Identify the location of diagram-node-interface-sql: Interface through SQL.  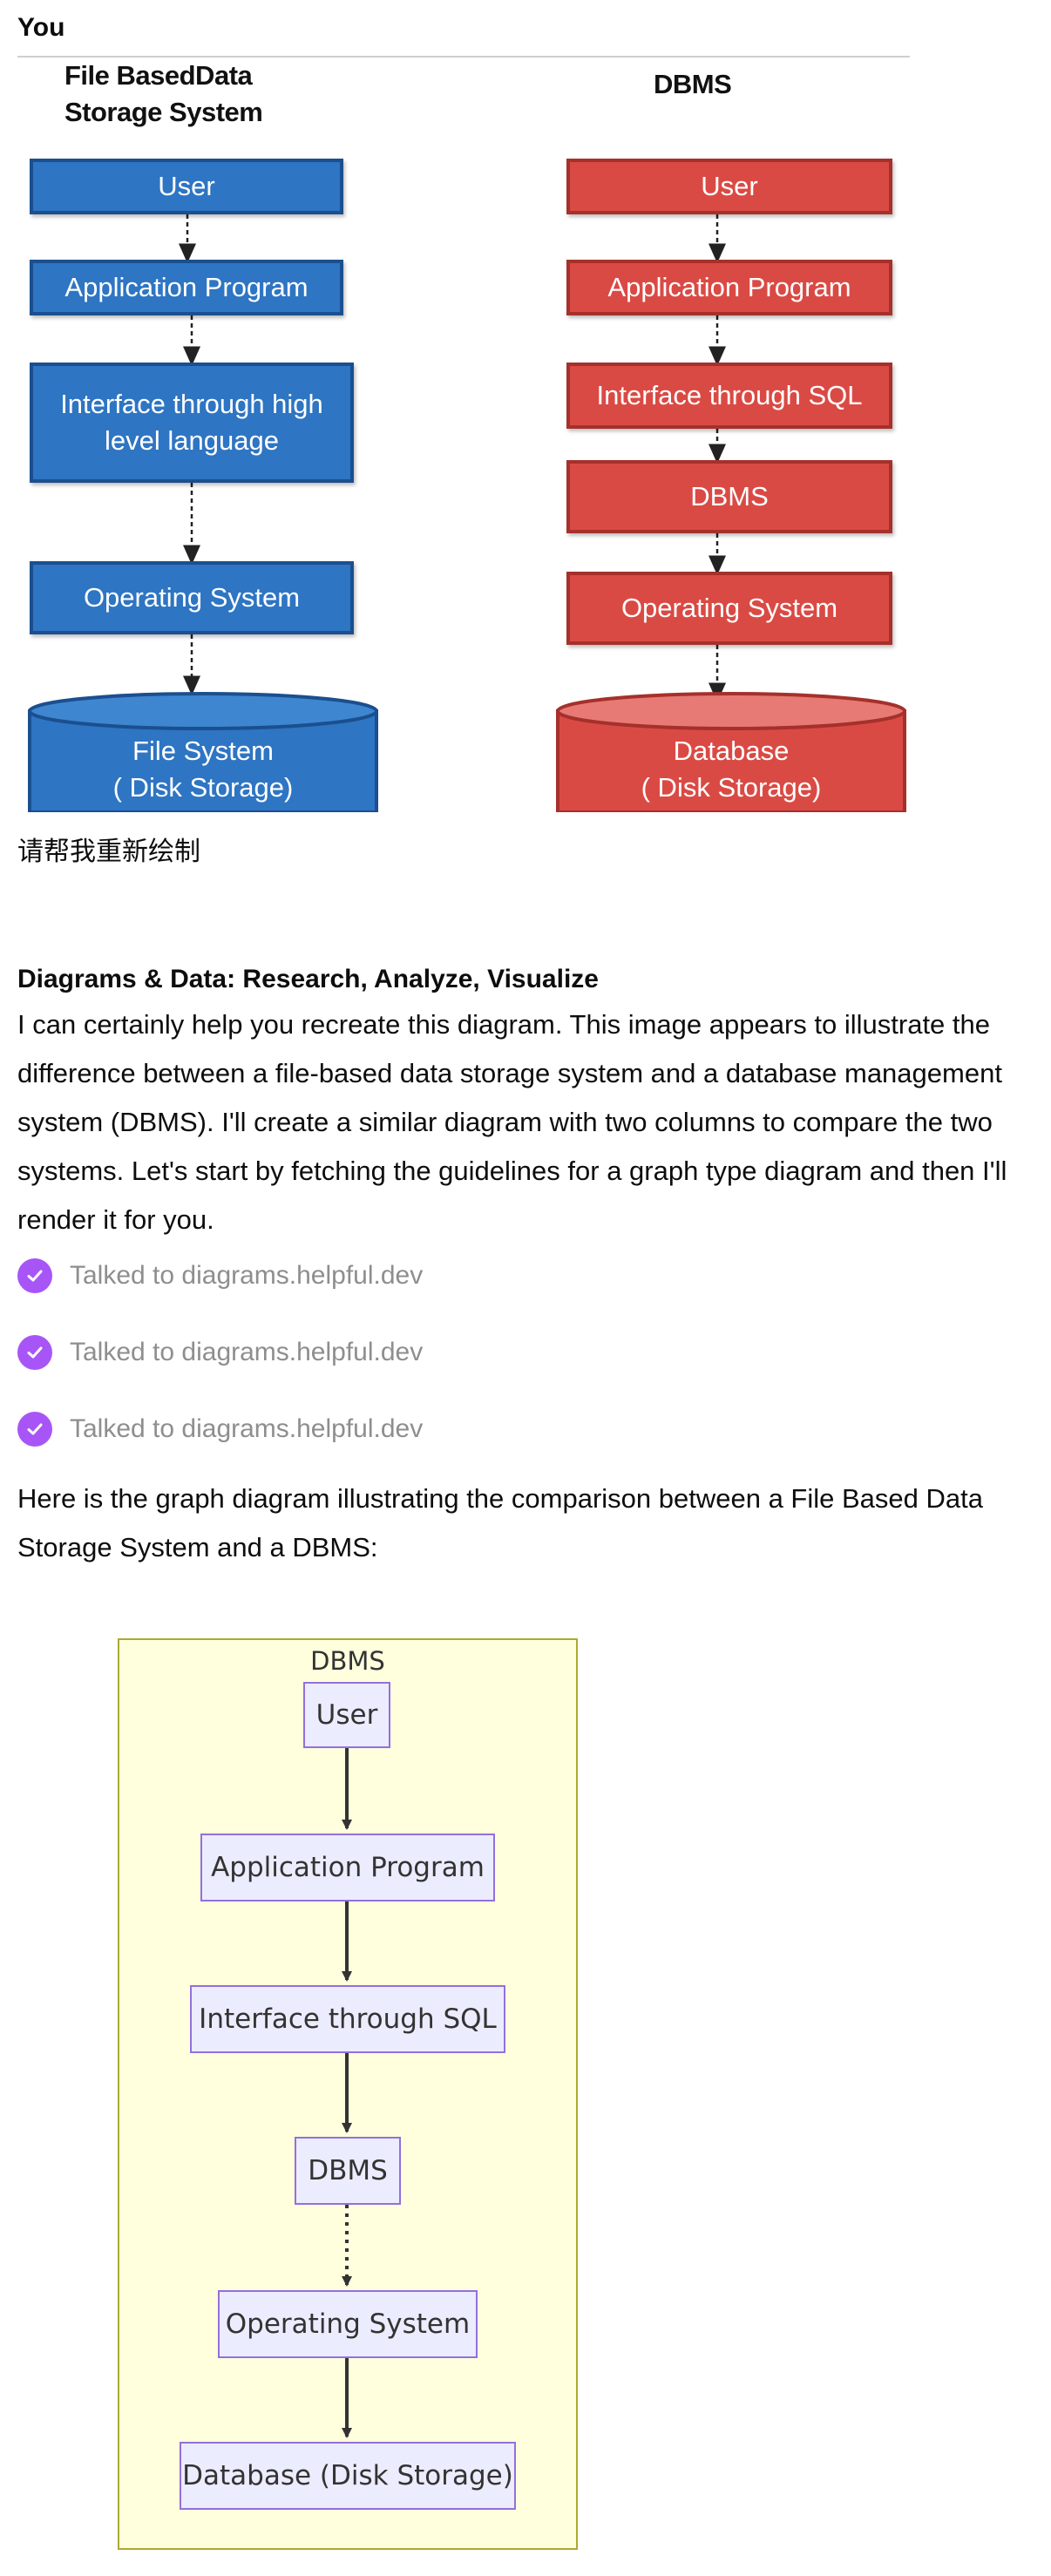
(347, 2019).